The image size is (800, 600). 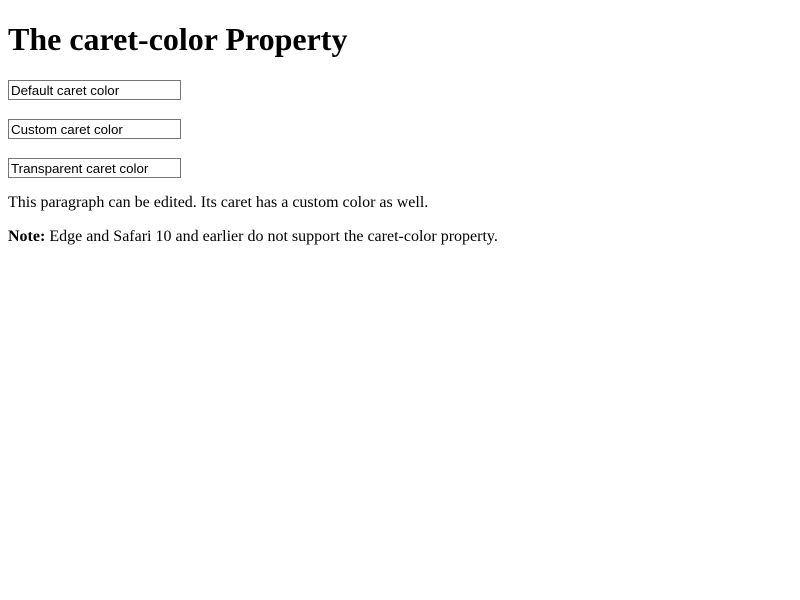 I want to click on custom-caret-input, so click(x=94, y=129).